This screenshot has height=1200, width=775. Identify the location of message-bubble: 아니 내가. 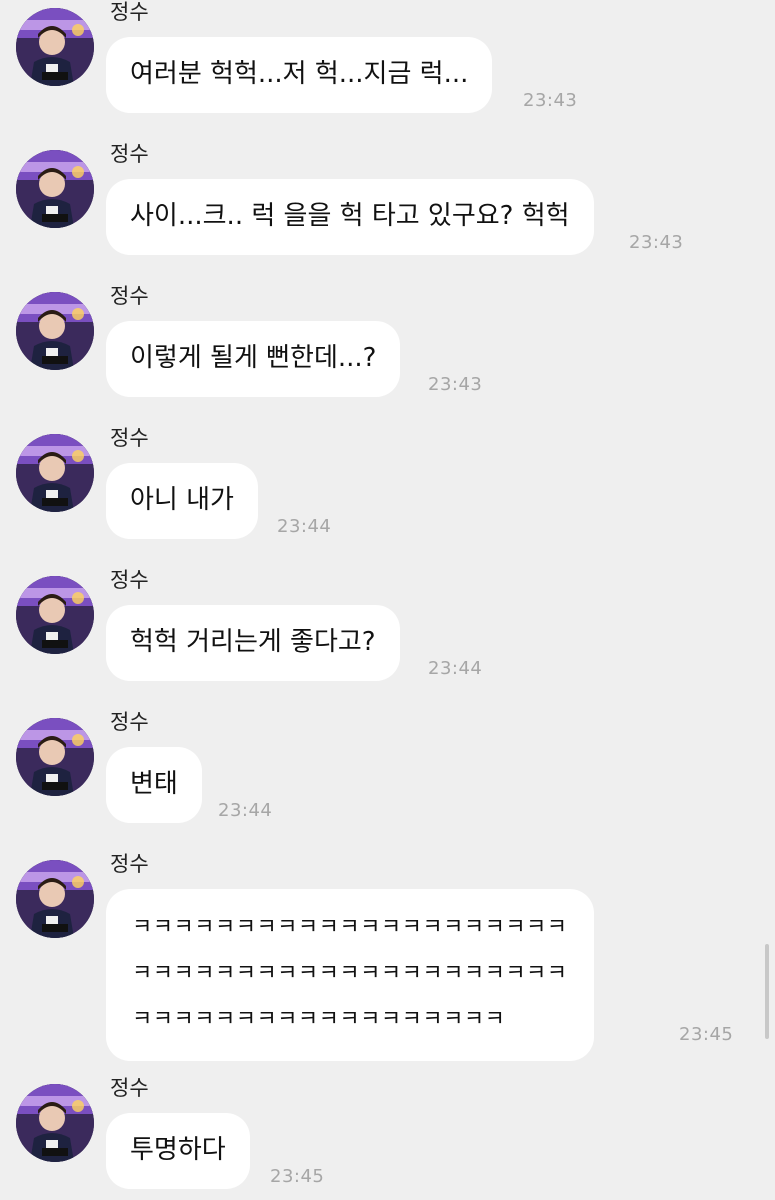
(182, 501).